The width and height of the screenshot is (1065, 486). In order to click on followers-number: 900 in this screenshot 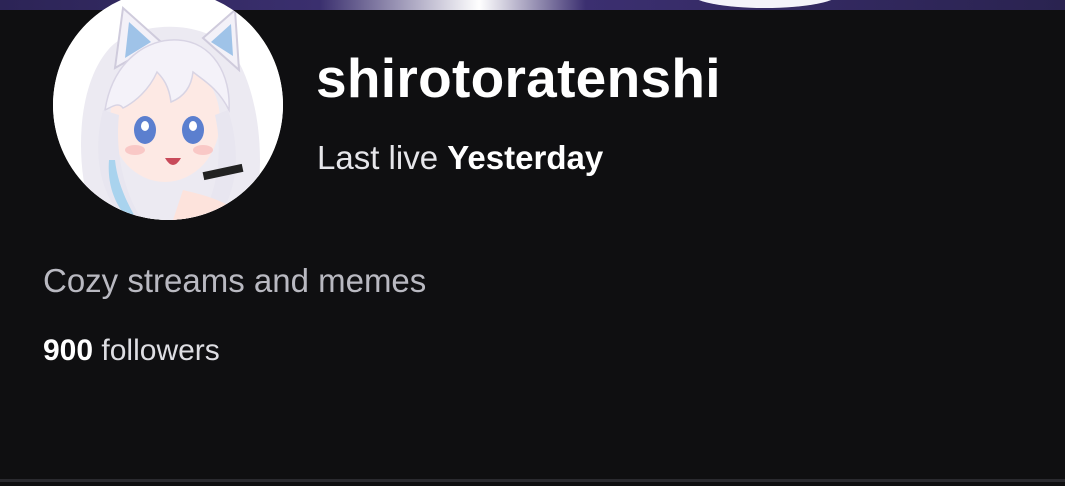, I will do `click(68, 350)`.